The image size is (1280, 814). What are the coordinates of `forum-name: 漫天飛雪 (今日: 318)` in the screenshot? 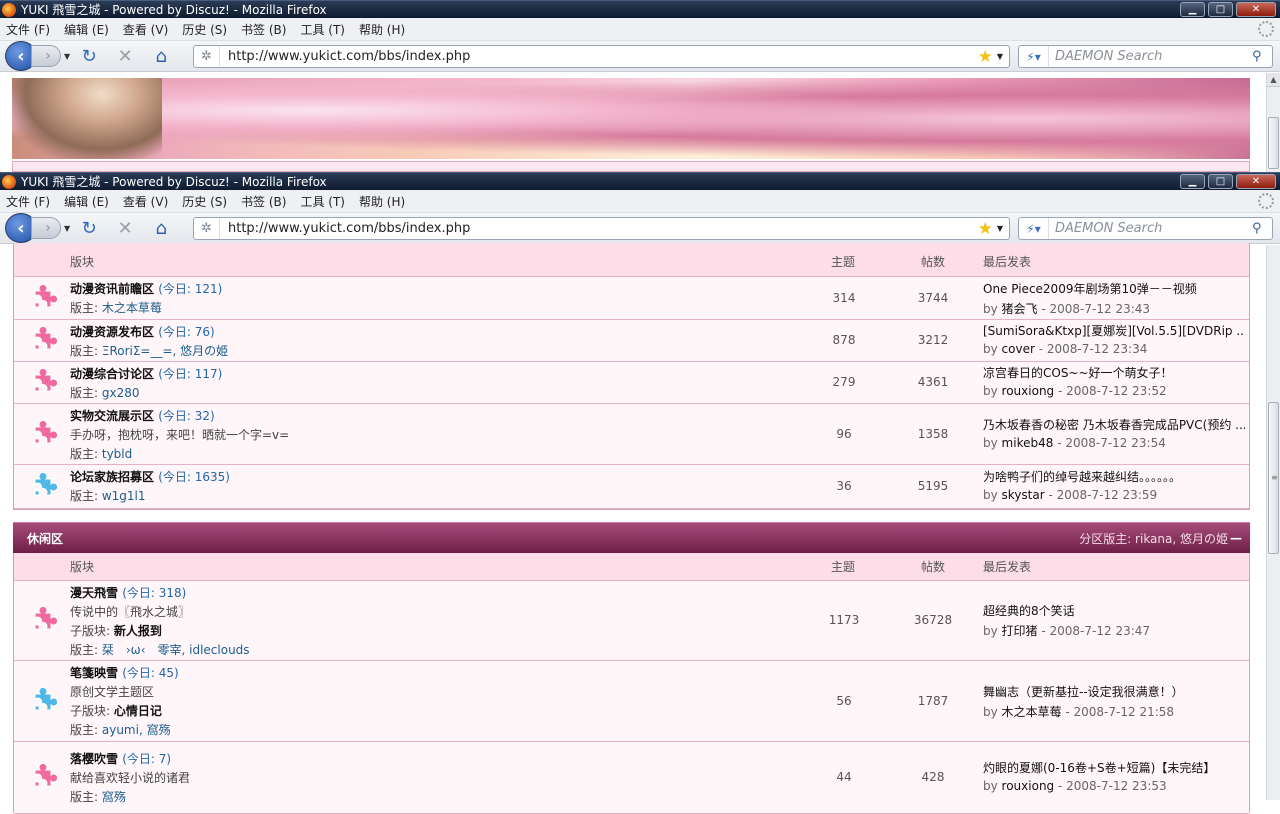 It's located at (128, 592).